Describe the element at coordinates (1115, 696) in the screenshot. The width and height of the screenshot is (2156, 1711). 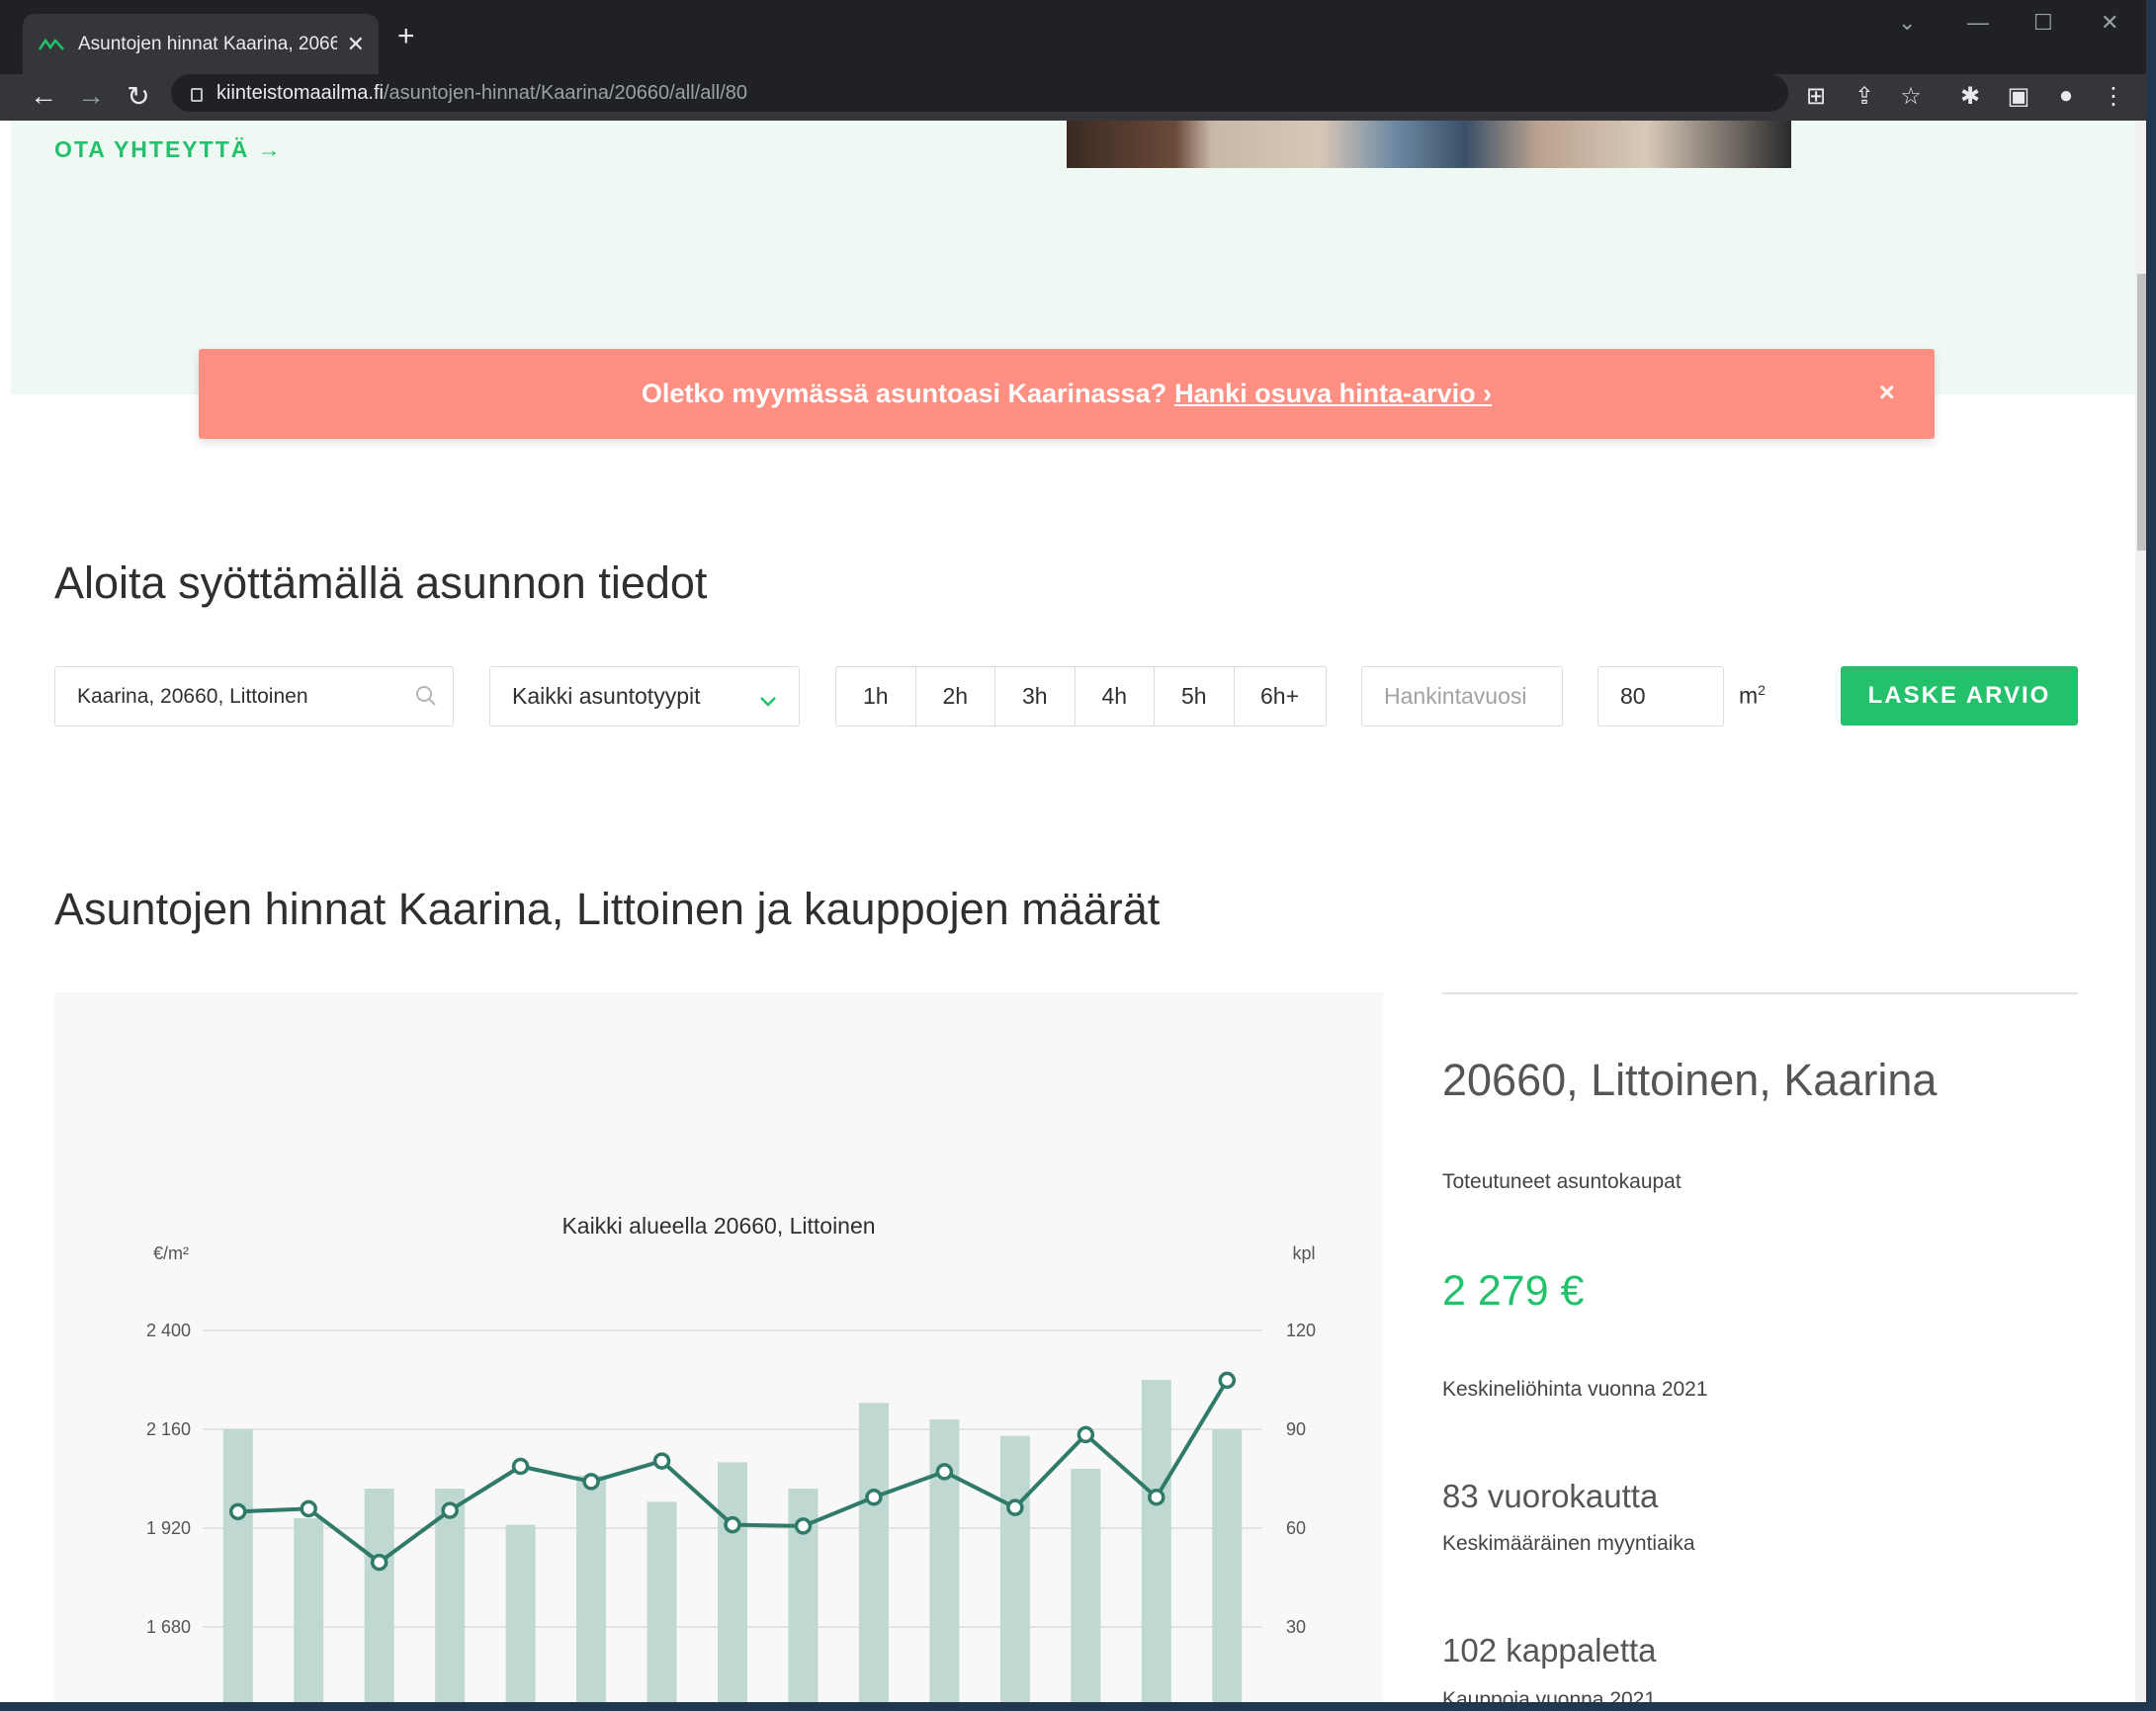
I see `room-option: 4h` at that location.